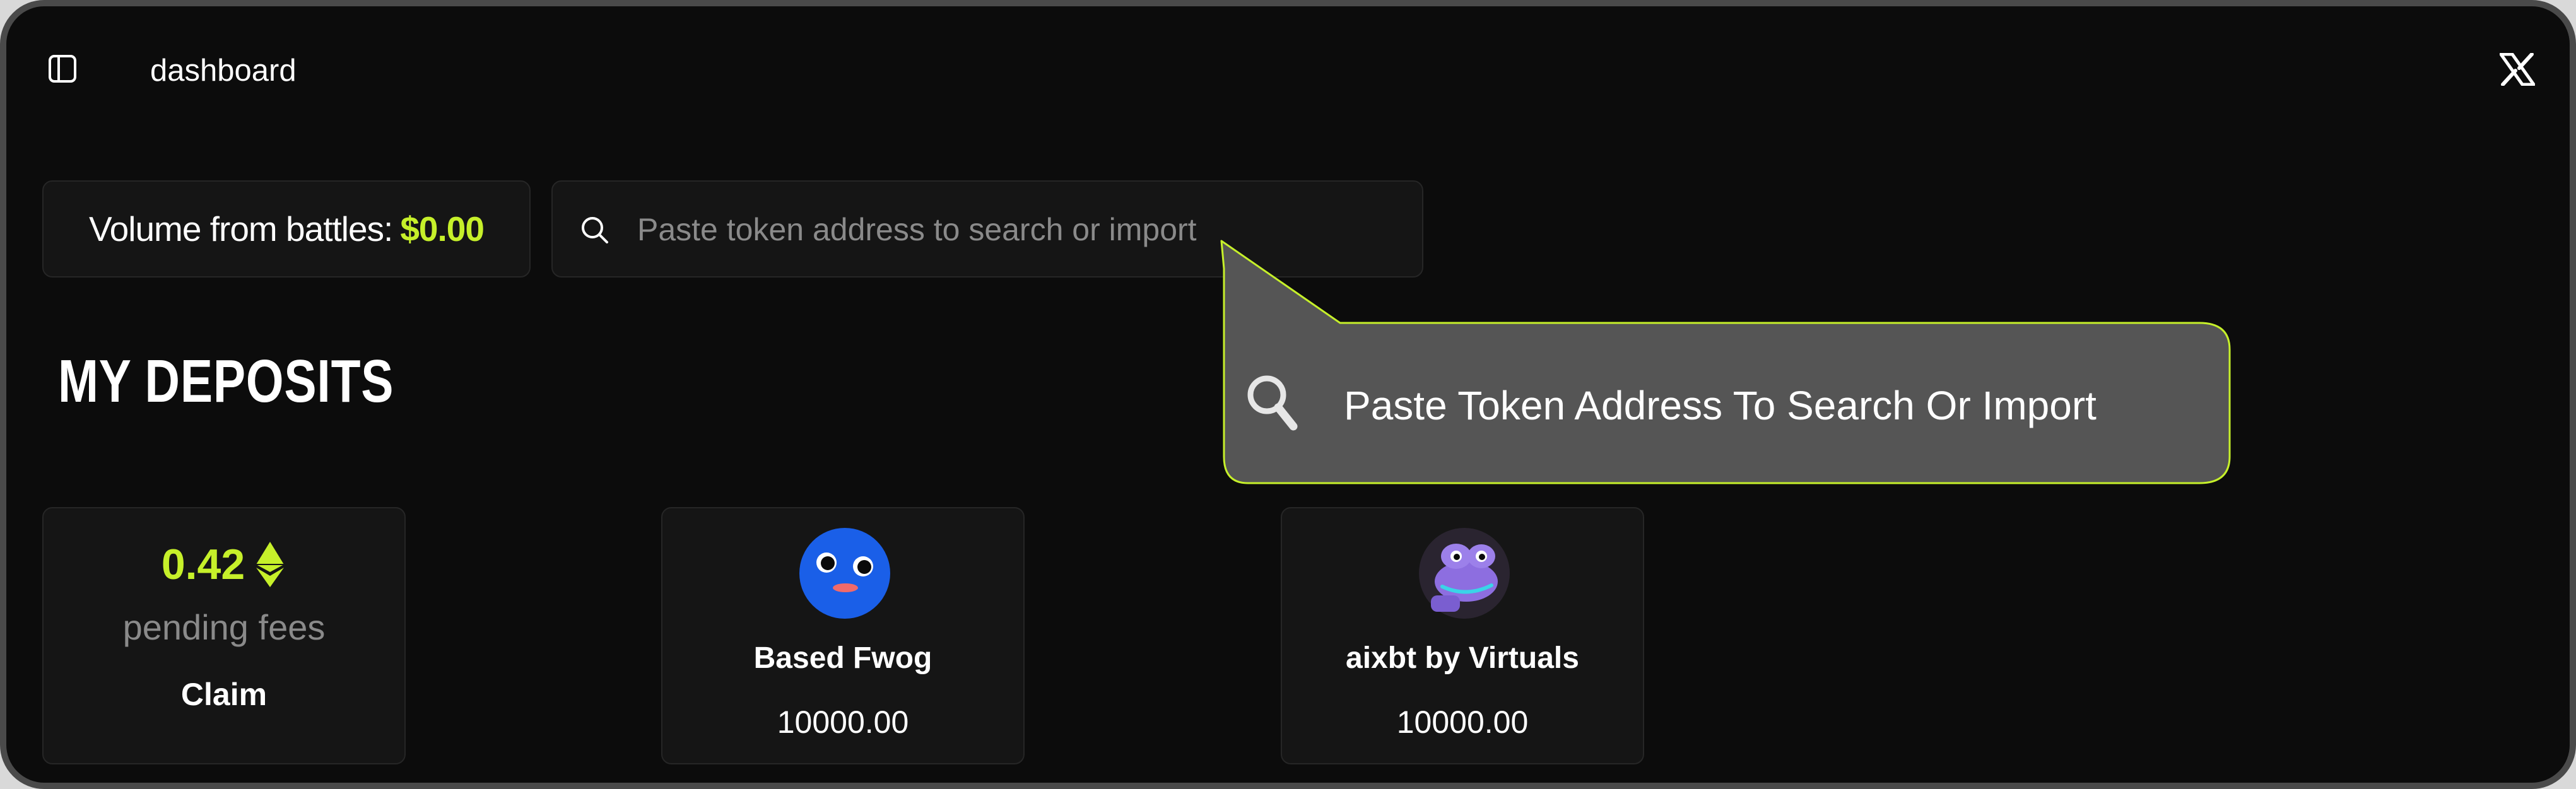 Image resolution: width=2576 pixels, height=789 pixels. What do you see at coordinates (1272, 403) in the screenshot?
I see `magnifier-icon` at bounding box center [1272, 403].